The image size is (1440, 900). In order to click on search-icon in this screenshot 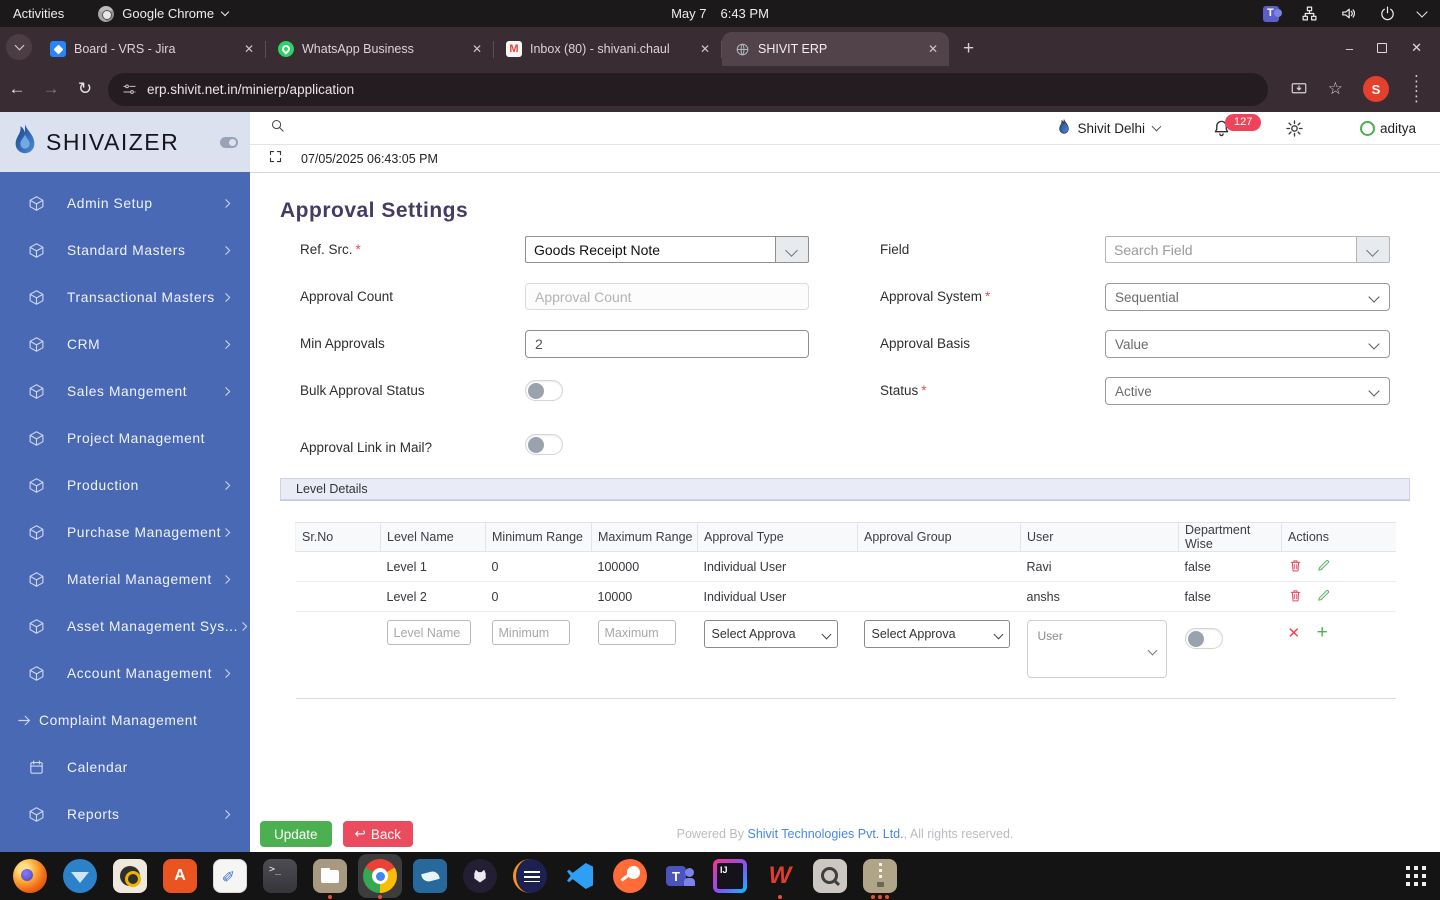, I will do `click(277, 128)`.